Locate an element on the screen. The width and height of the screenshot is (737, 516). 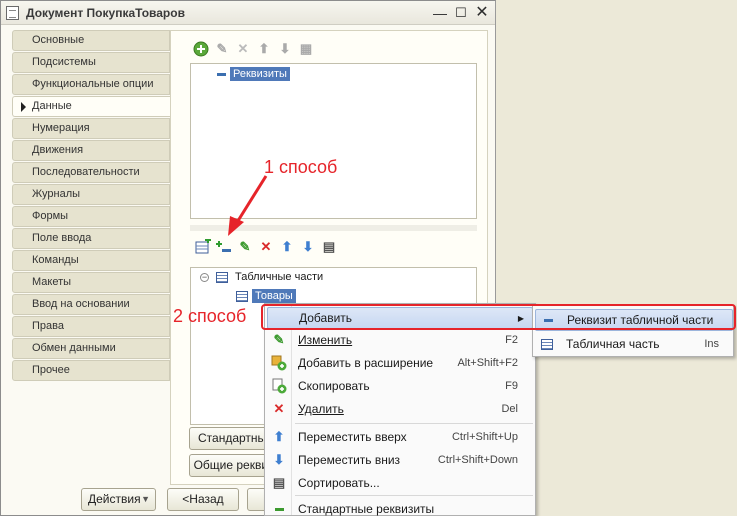
tab-functional-options: Функциональные опции is located at coordinates (91, 84).